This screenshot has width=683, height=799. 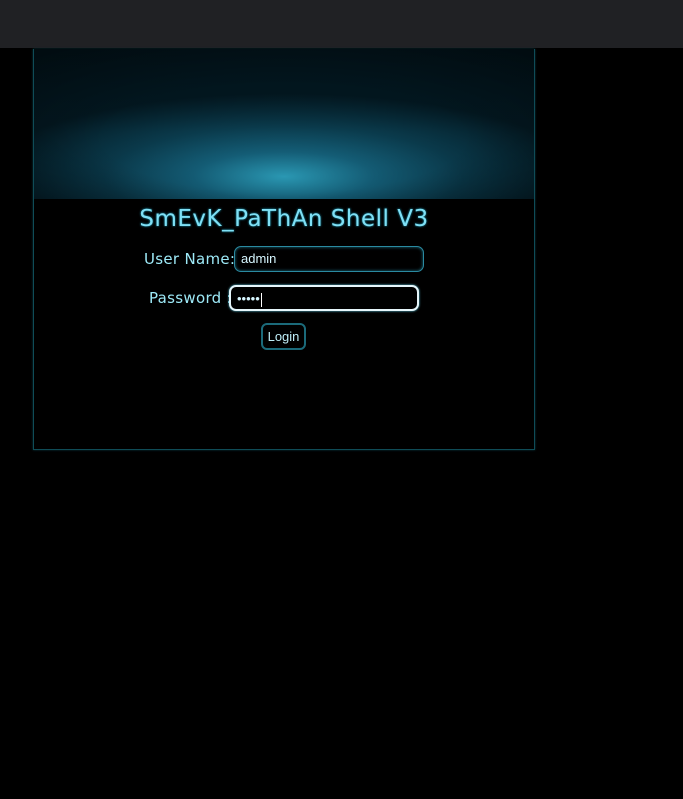 I want to click on password-input: •••••, so click(x=324, y=298).